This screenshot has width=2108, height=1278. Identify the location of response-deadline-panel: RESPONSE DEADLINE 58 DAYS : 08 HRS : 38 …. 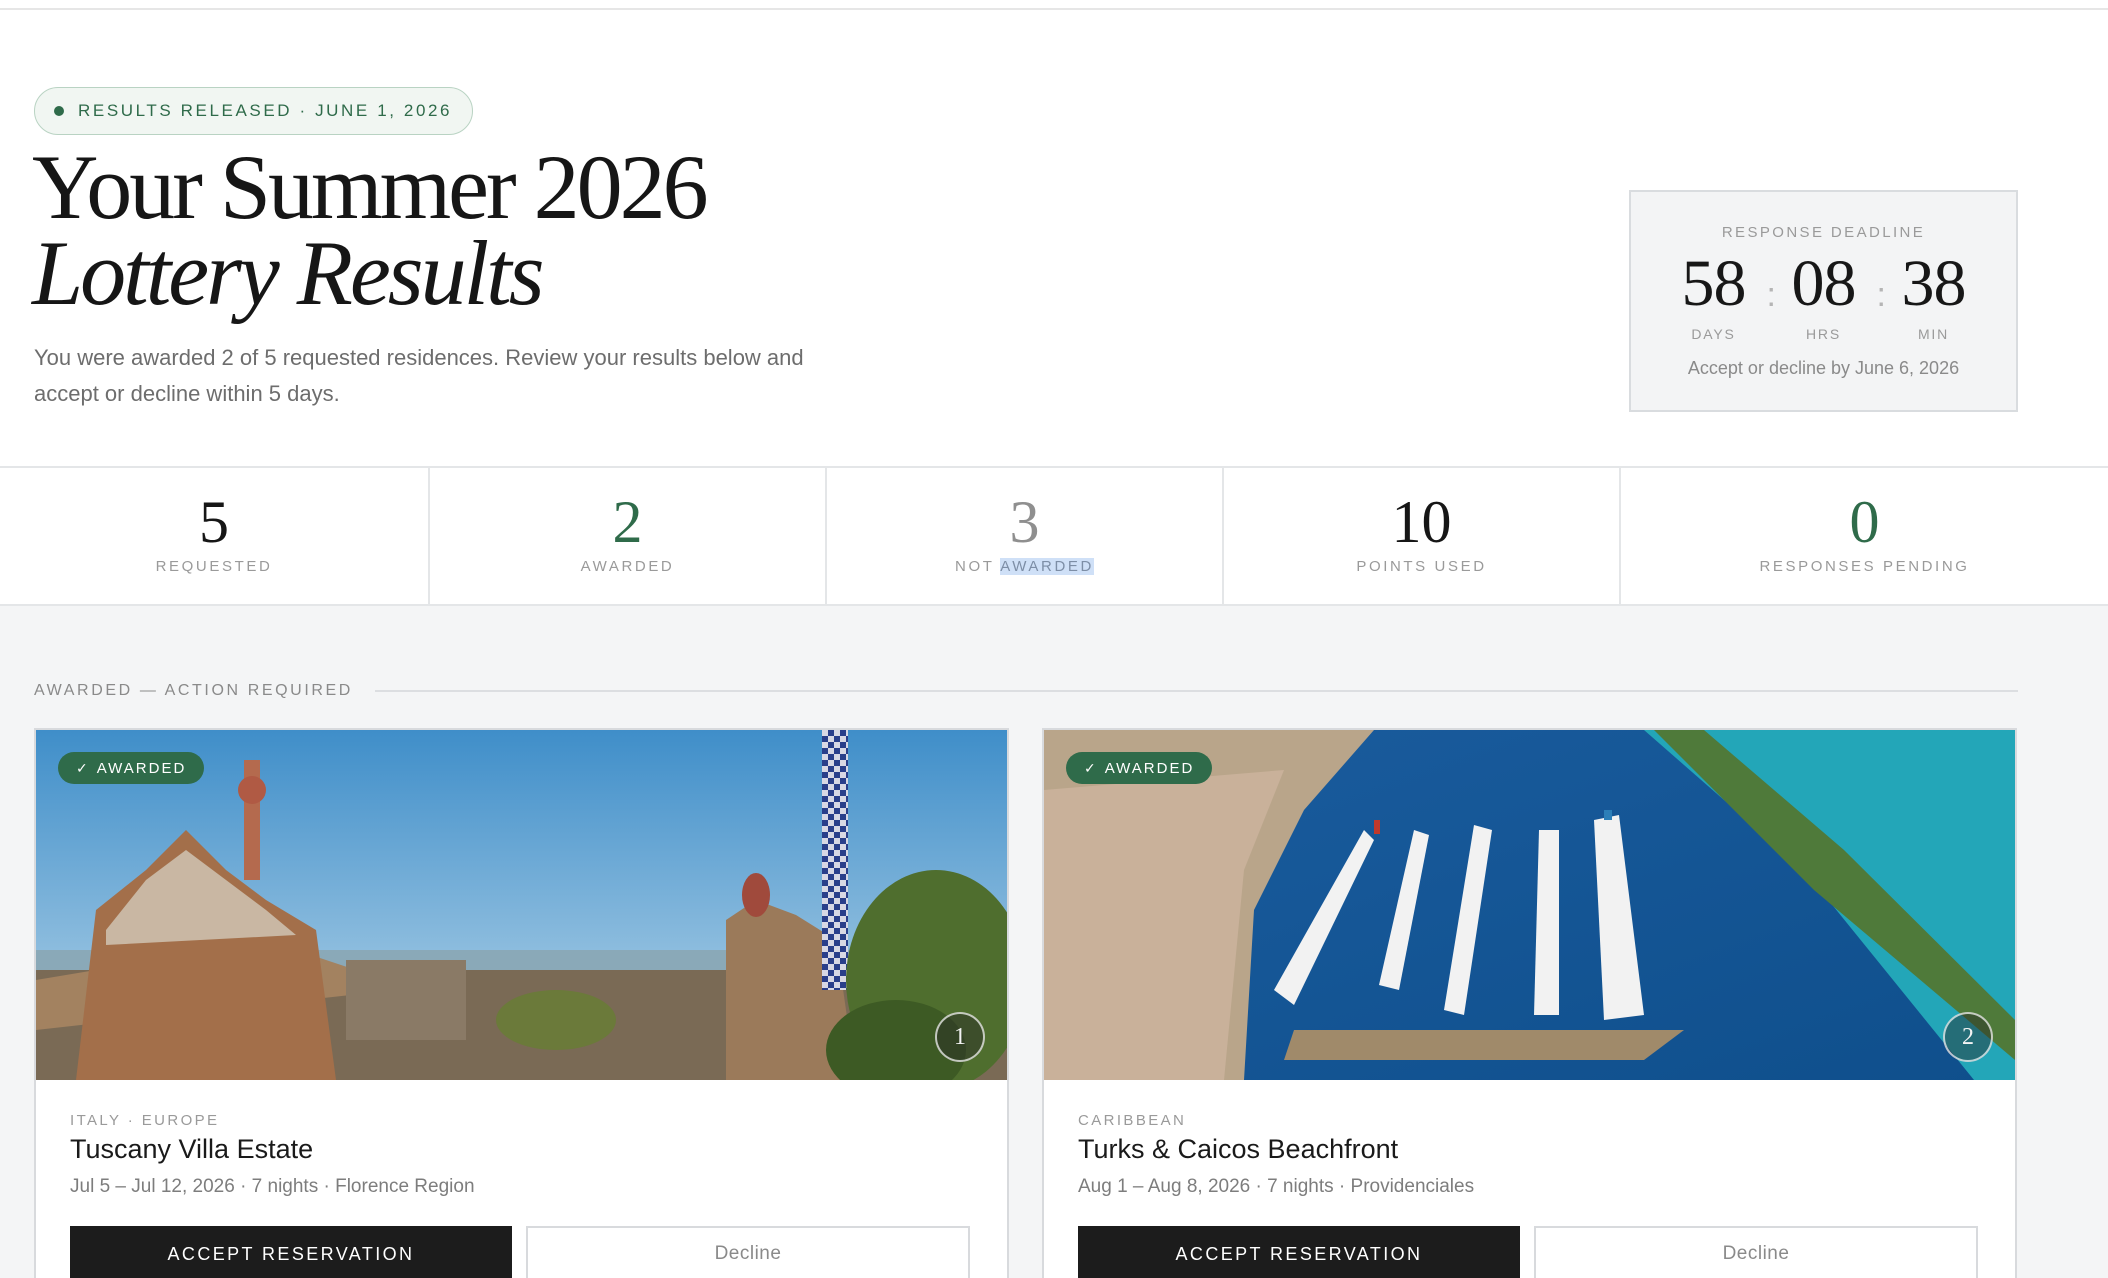
(1823, 301).